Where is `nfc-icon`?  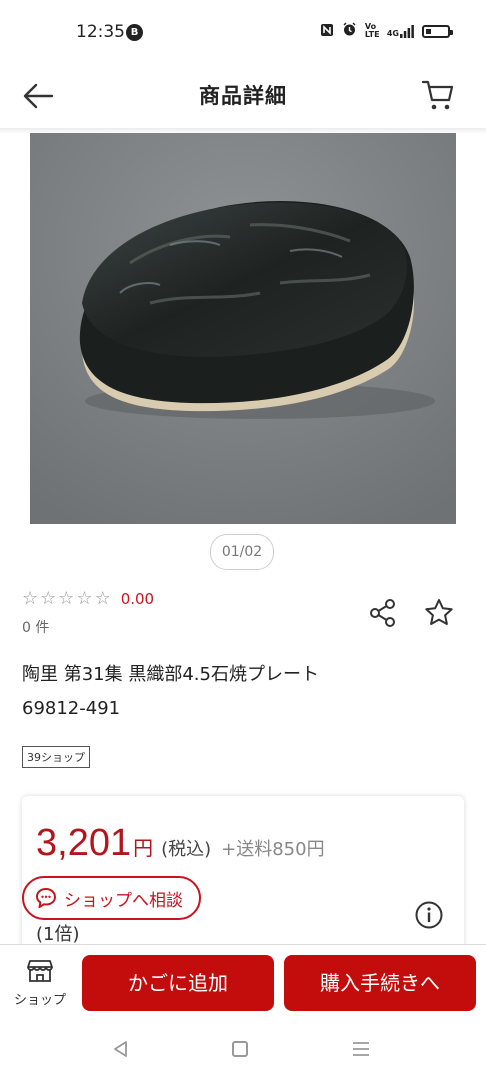
nfc-icon is located at coordinates (327, 31).